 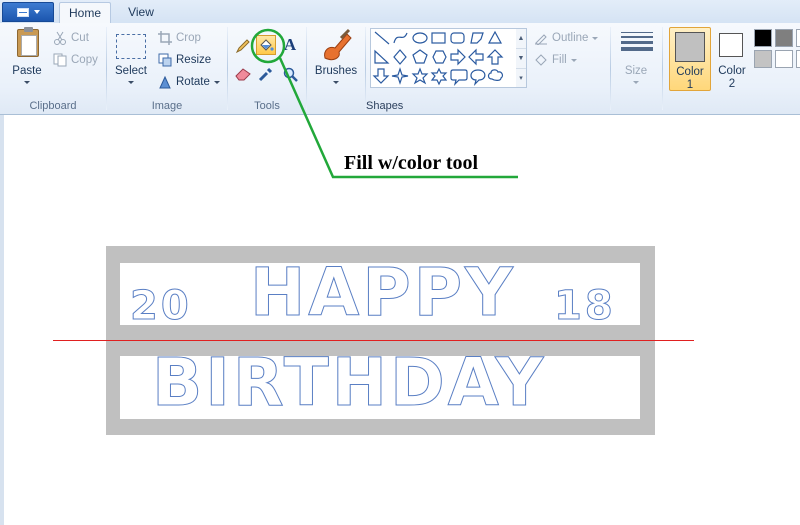 What do you see at coordinates (411, 163) in the screenshot?
I see `annotation-label: Fill w/color tool` at bounding box center [411, 163].